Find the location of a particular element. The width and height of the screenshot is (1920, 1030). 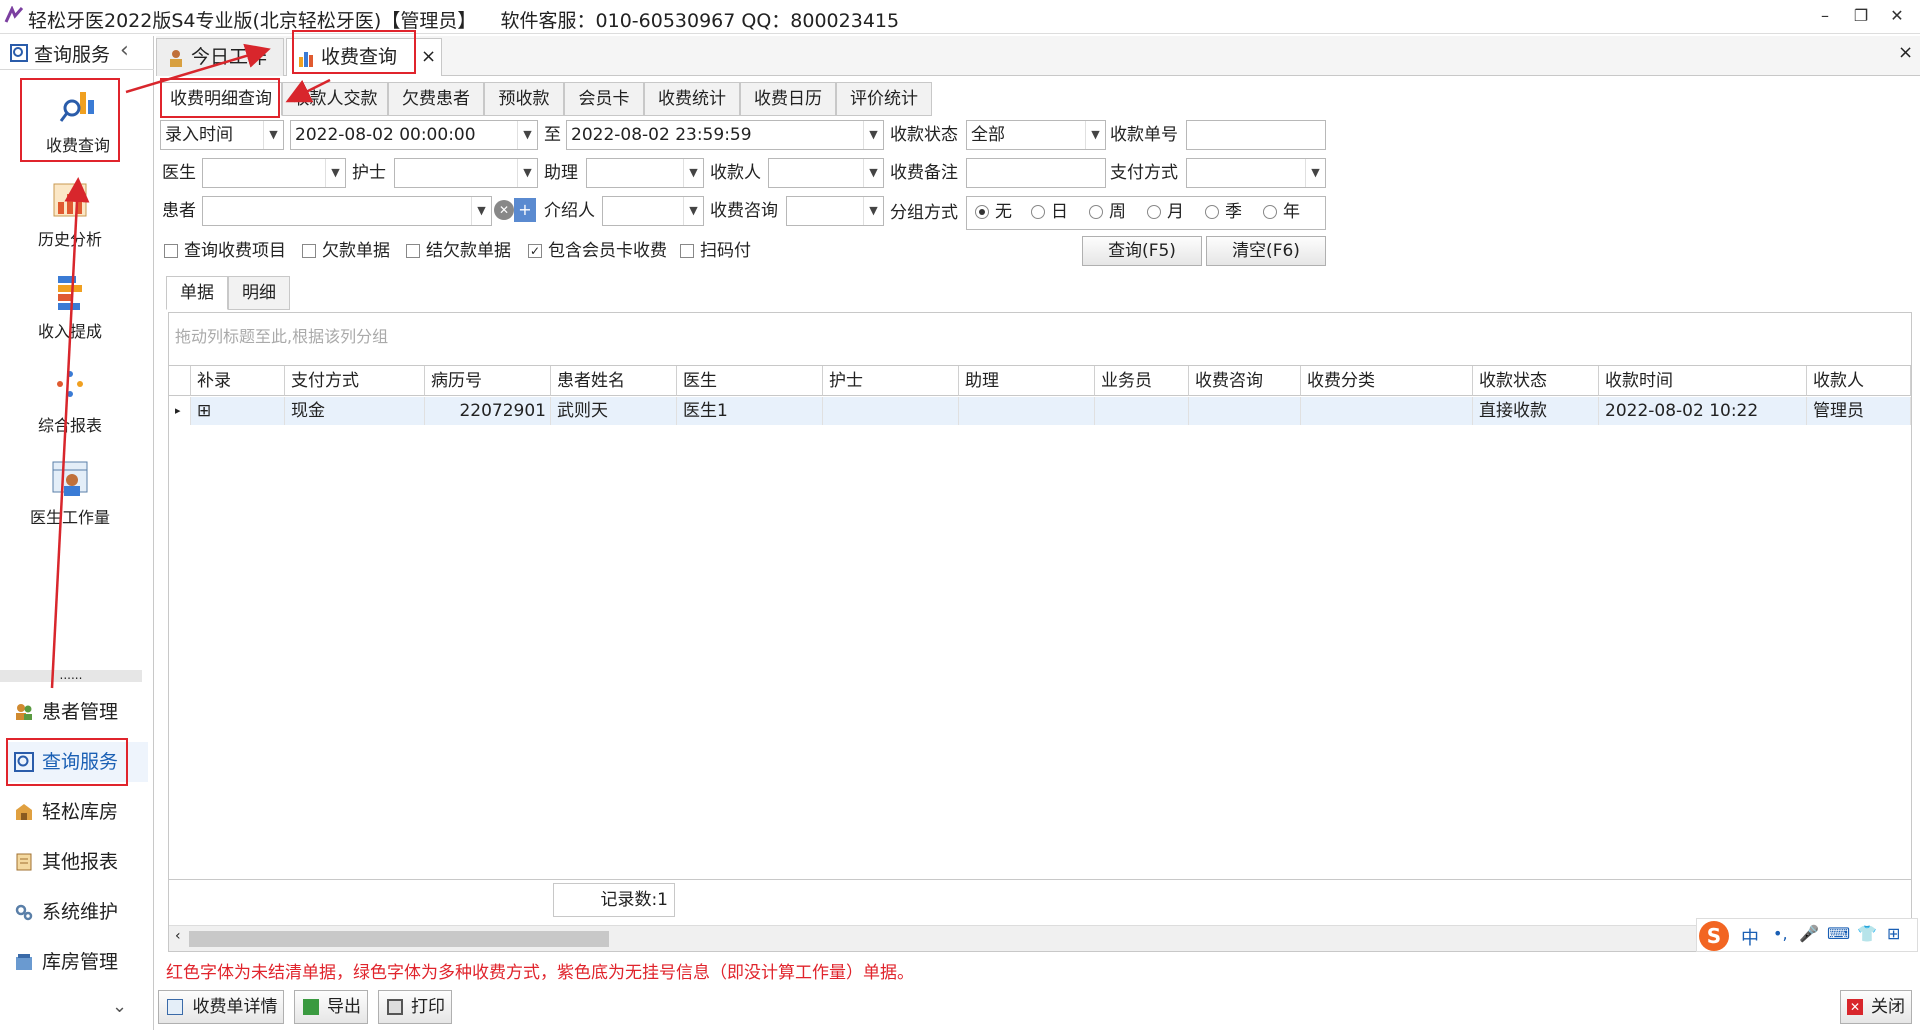

nurse-select: ▼ is located at coordinates (466, 173).